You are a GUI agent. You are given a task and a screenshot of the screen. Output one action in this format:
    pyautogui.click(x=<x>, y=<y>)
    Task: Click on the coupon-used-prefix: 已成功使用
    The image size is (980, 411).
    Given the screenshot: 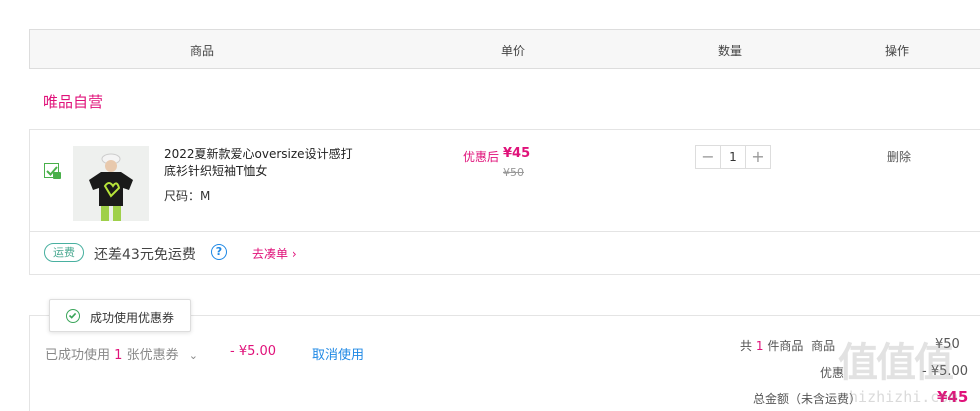 What is the action you would take?
    pyautogui.click(x=78, y=355)
    